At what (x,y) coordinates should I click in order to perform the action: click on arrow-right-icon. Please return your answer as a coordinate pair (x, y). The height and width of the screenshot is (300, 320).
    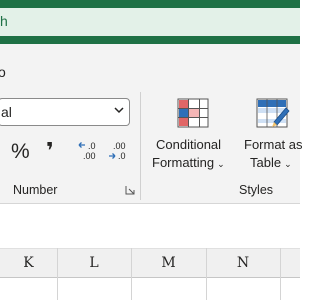
    Looking at the image, I should click on (112, 156).